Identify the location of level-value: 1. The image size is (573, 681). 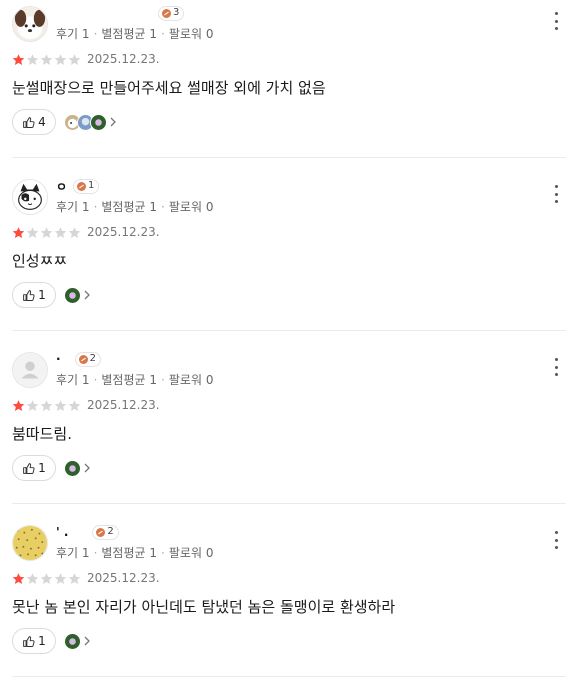
(91, 185).